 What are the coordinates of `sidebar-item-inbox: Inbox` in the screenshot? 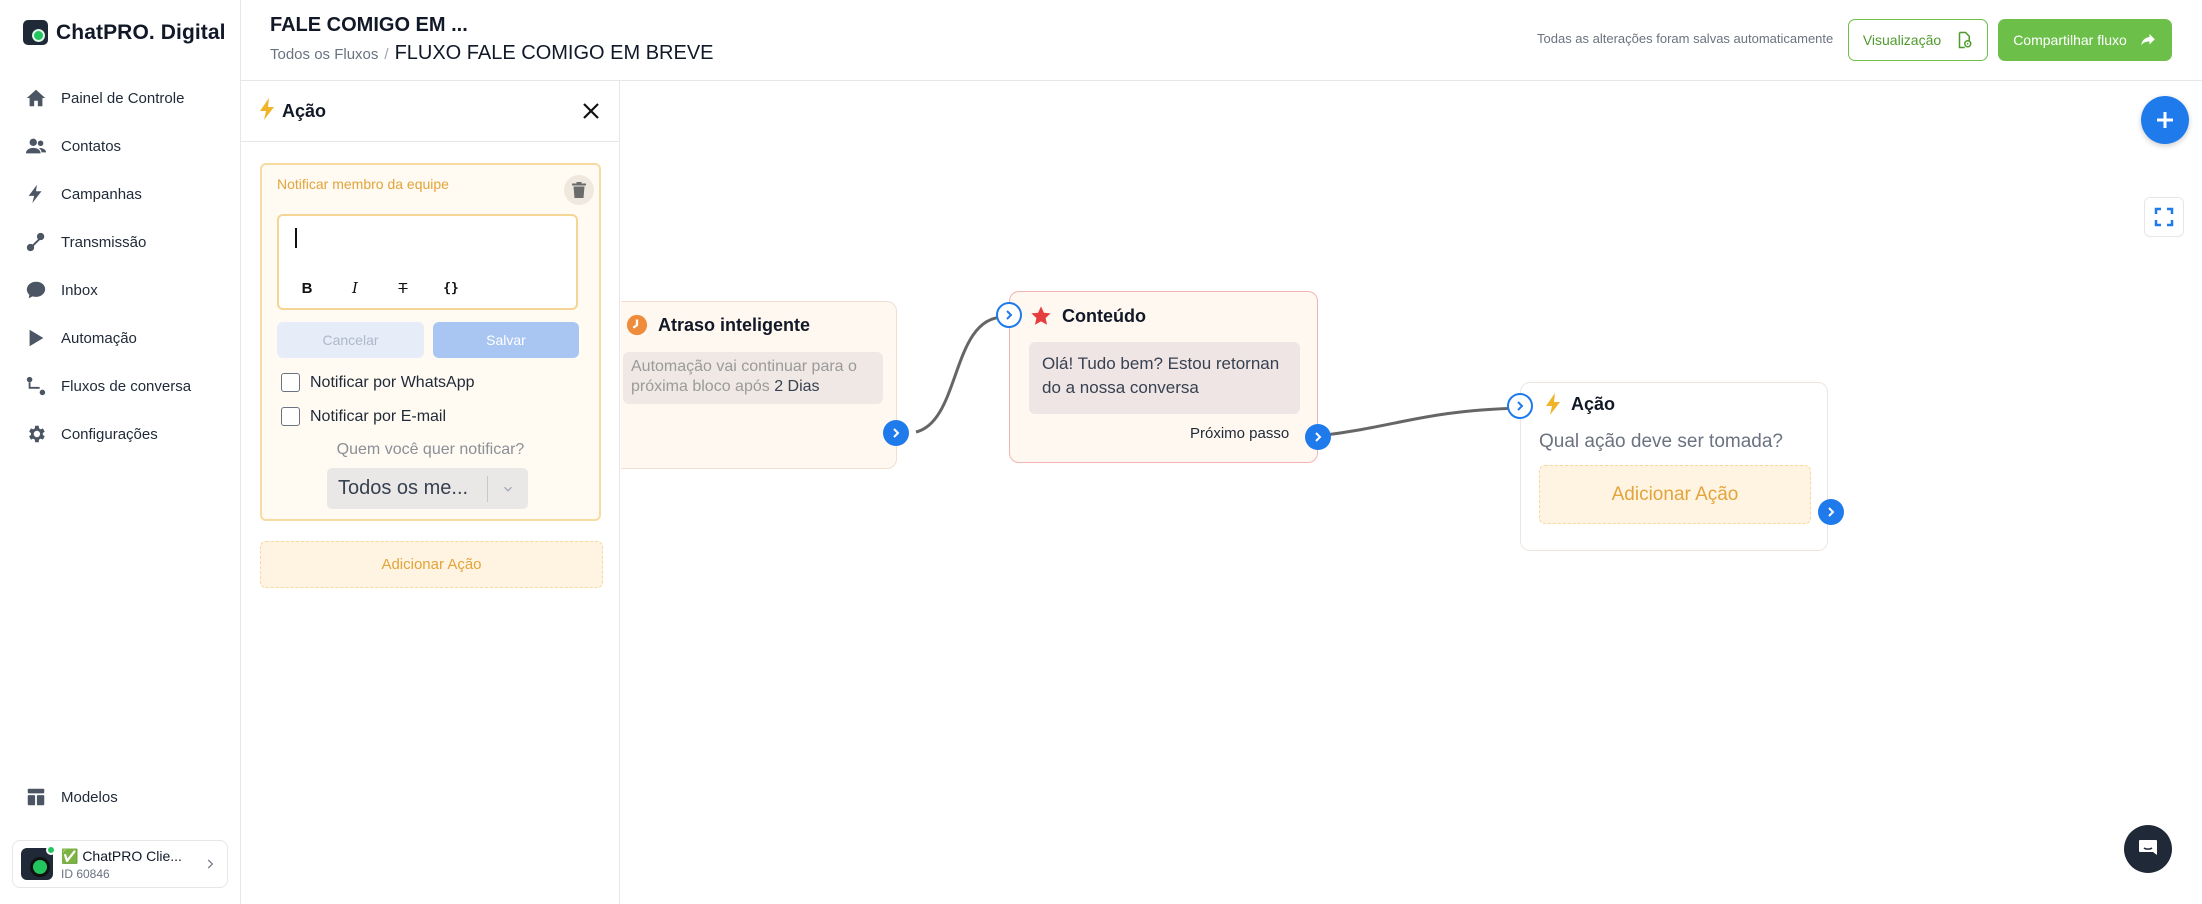 It's located at (120, 290).